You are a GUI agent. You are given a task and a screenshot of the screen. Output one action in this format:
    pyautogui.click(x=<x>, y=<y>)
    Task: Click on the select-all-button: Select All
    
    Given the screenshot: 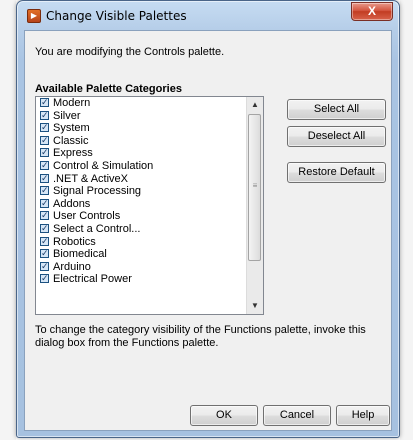 What is the action you would take?
    pyautogui.click(x=336, y=109)
    